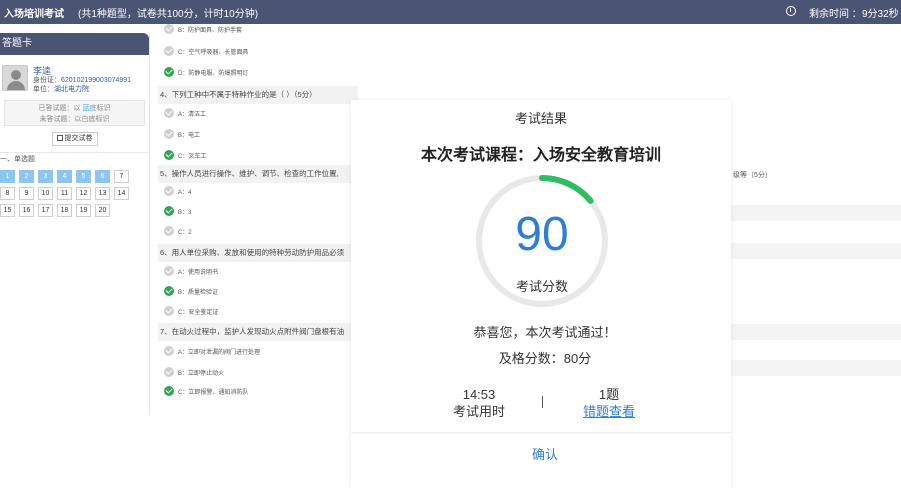 This screenshot has height=488, width=901. I want to click on answer-cell: 10, so click(45, 193).